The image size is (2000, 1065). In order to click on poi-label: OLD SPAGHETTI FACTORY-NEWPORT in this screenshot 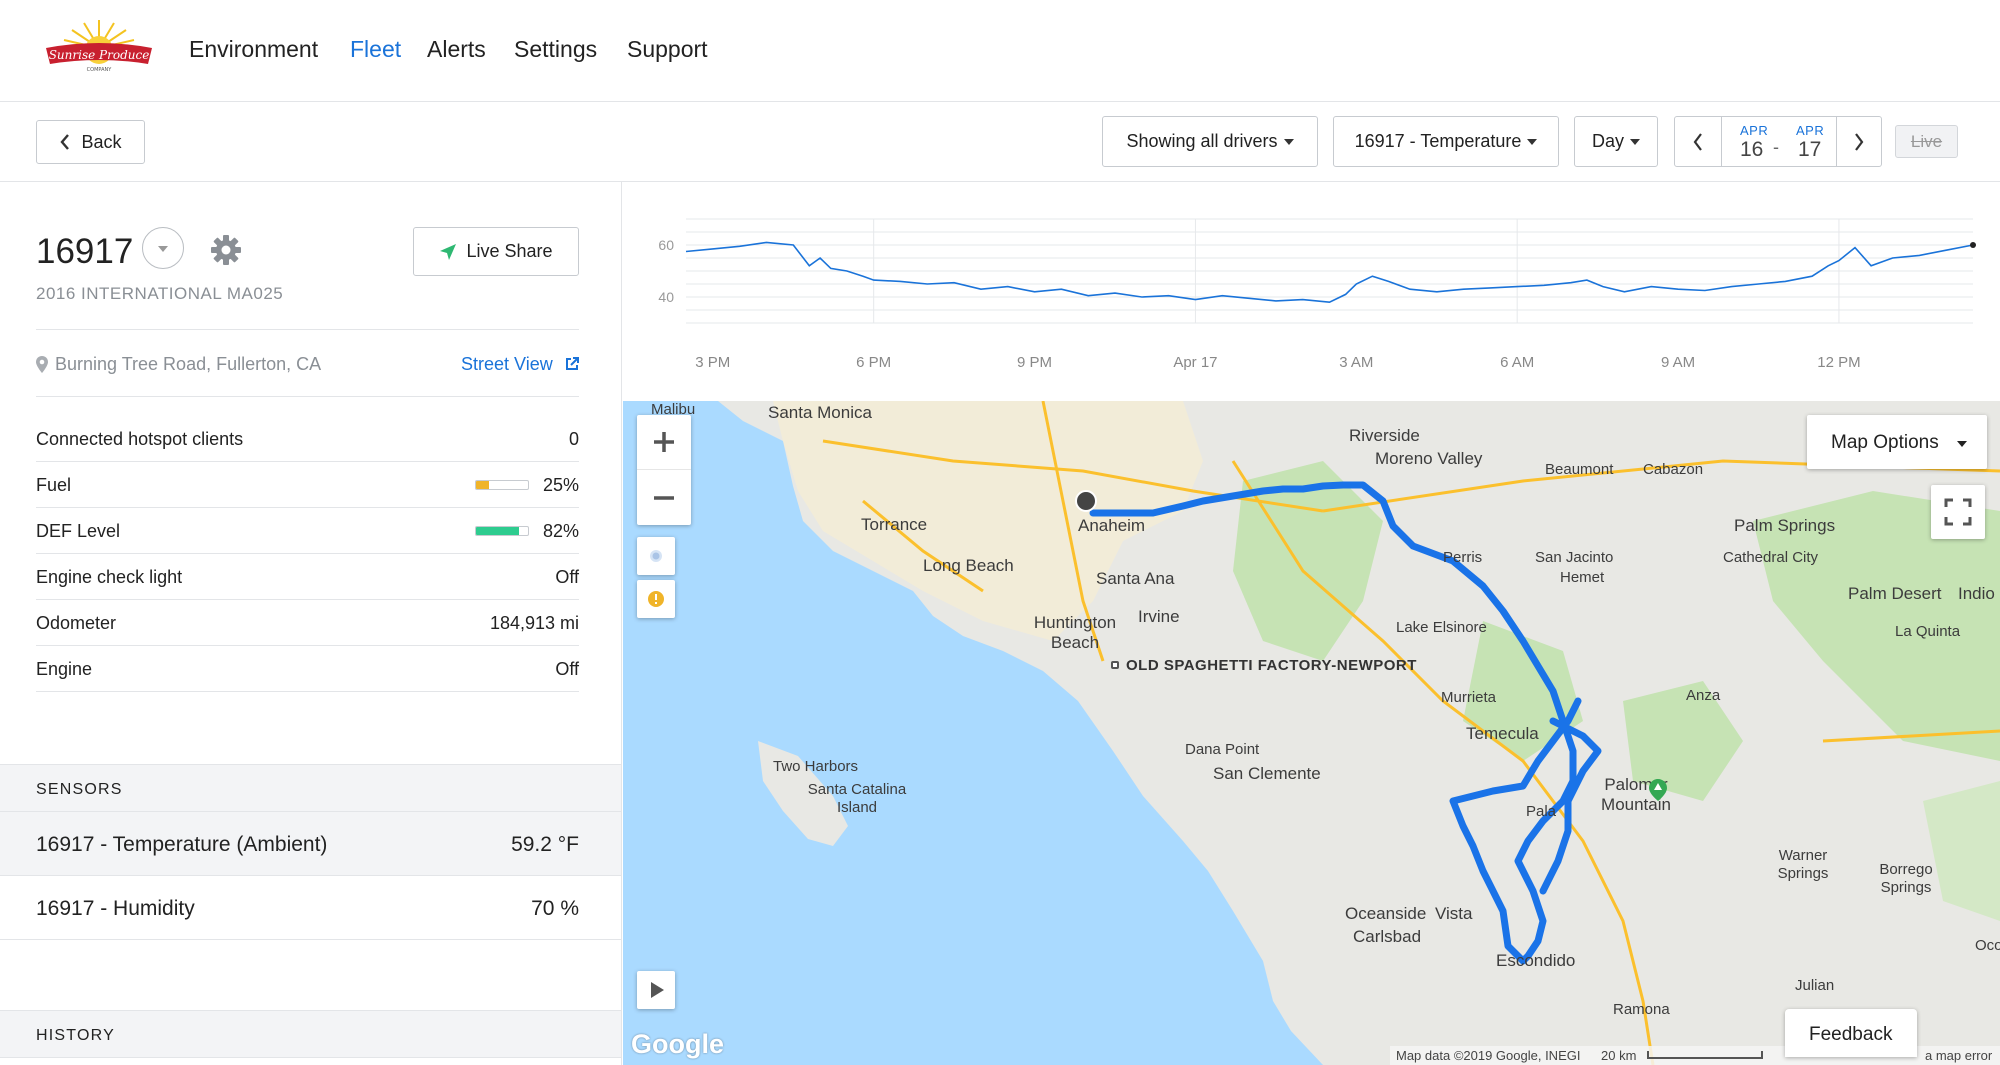, I will do `click(1271, 665)`.